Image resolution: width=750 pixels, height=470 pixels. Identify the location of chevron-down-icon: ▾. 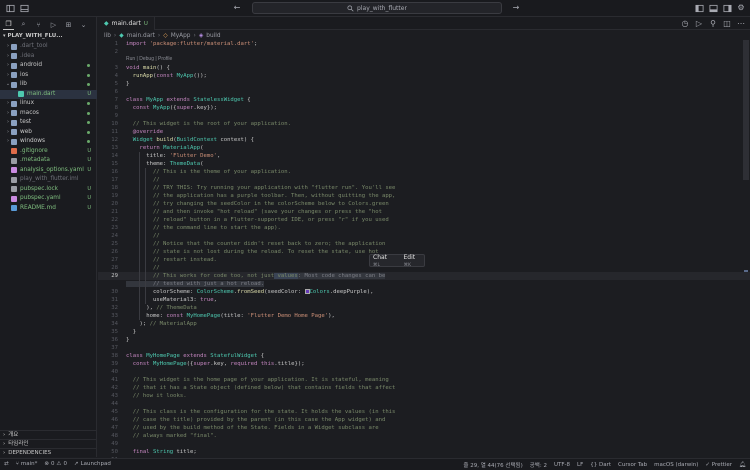
(4, 36).